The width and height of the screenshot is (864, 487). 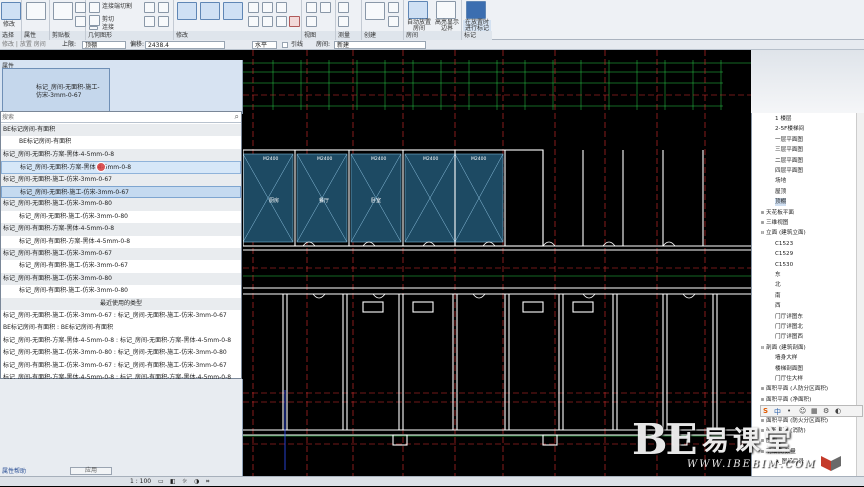 What do you see at coordinates (784, 265) in the screenshot?
I see `browser-tree-item: C1530` at bounding box center [784, 265].